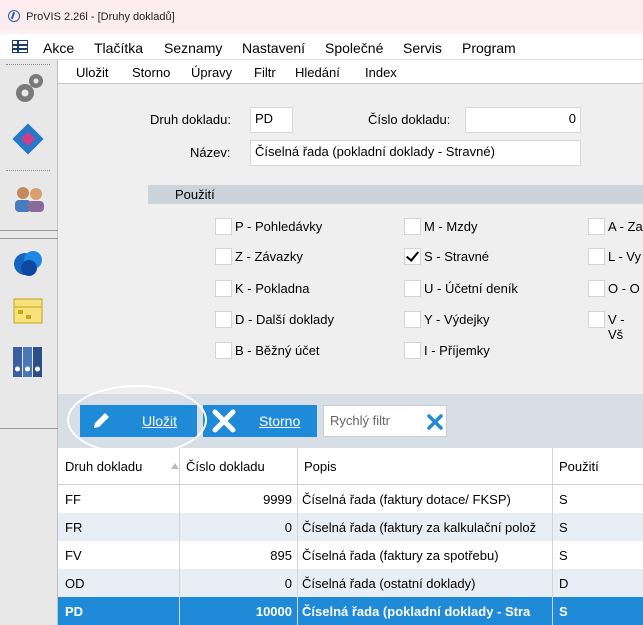 Image resolution: width=643 pixels, height=625 pixels. What do you see at coordinates (624, 256) in the screenshot?
I see `checkbox-label: L - Vy` at bounding box center [624, 256].